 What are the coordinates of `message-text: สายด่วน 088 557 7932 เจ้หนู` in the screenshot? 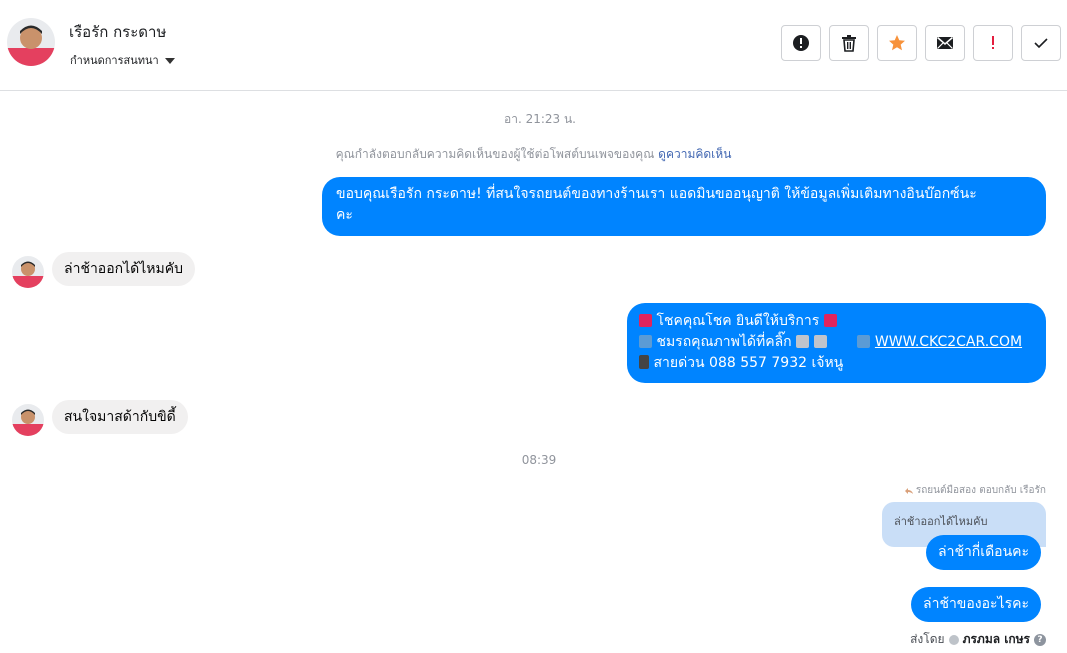 It's located at (748, 363).